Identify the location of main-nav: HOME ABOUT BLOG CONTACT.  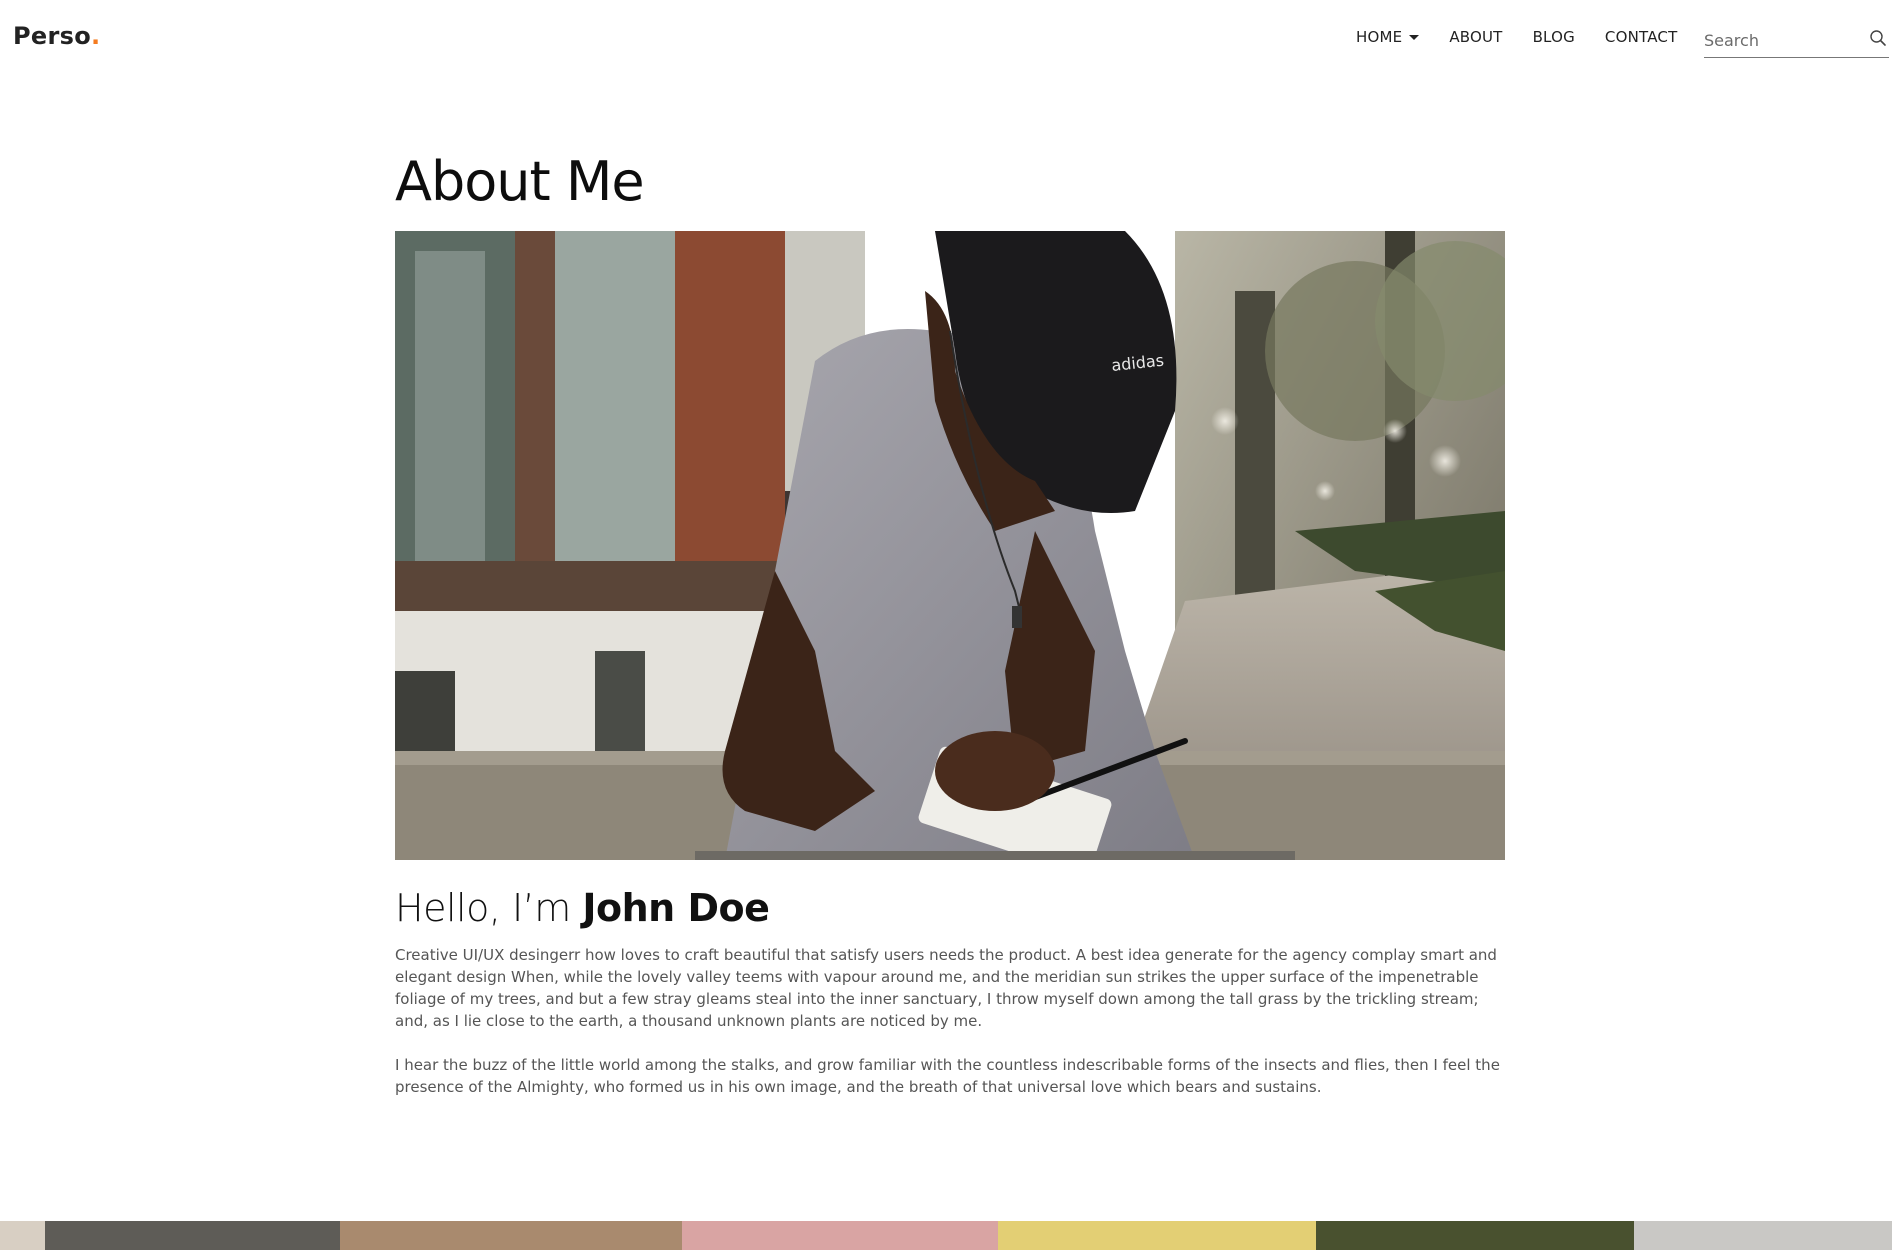
(1531, 37).